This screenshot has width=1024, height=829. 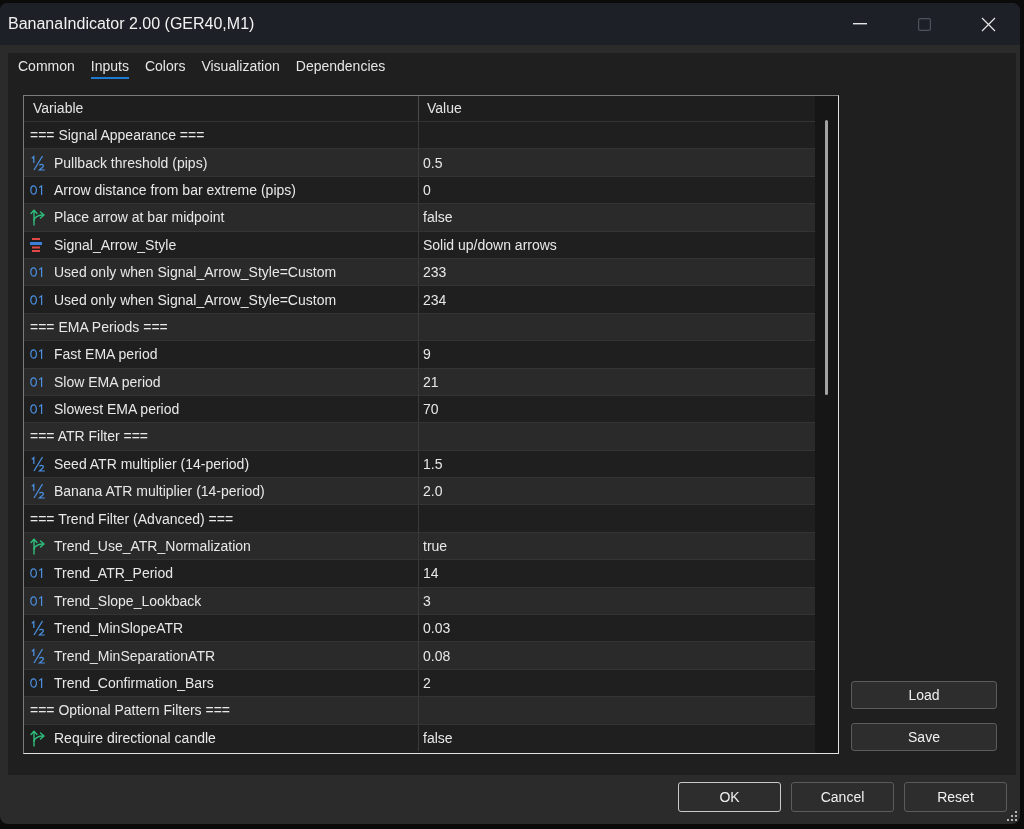 I want to click on parameter-name: Trend_MinSeparationATR, so click(x=135, y=655).